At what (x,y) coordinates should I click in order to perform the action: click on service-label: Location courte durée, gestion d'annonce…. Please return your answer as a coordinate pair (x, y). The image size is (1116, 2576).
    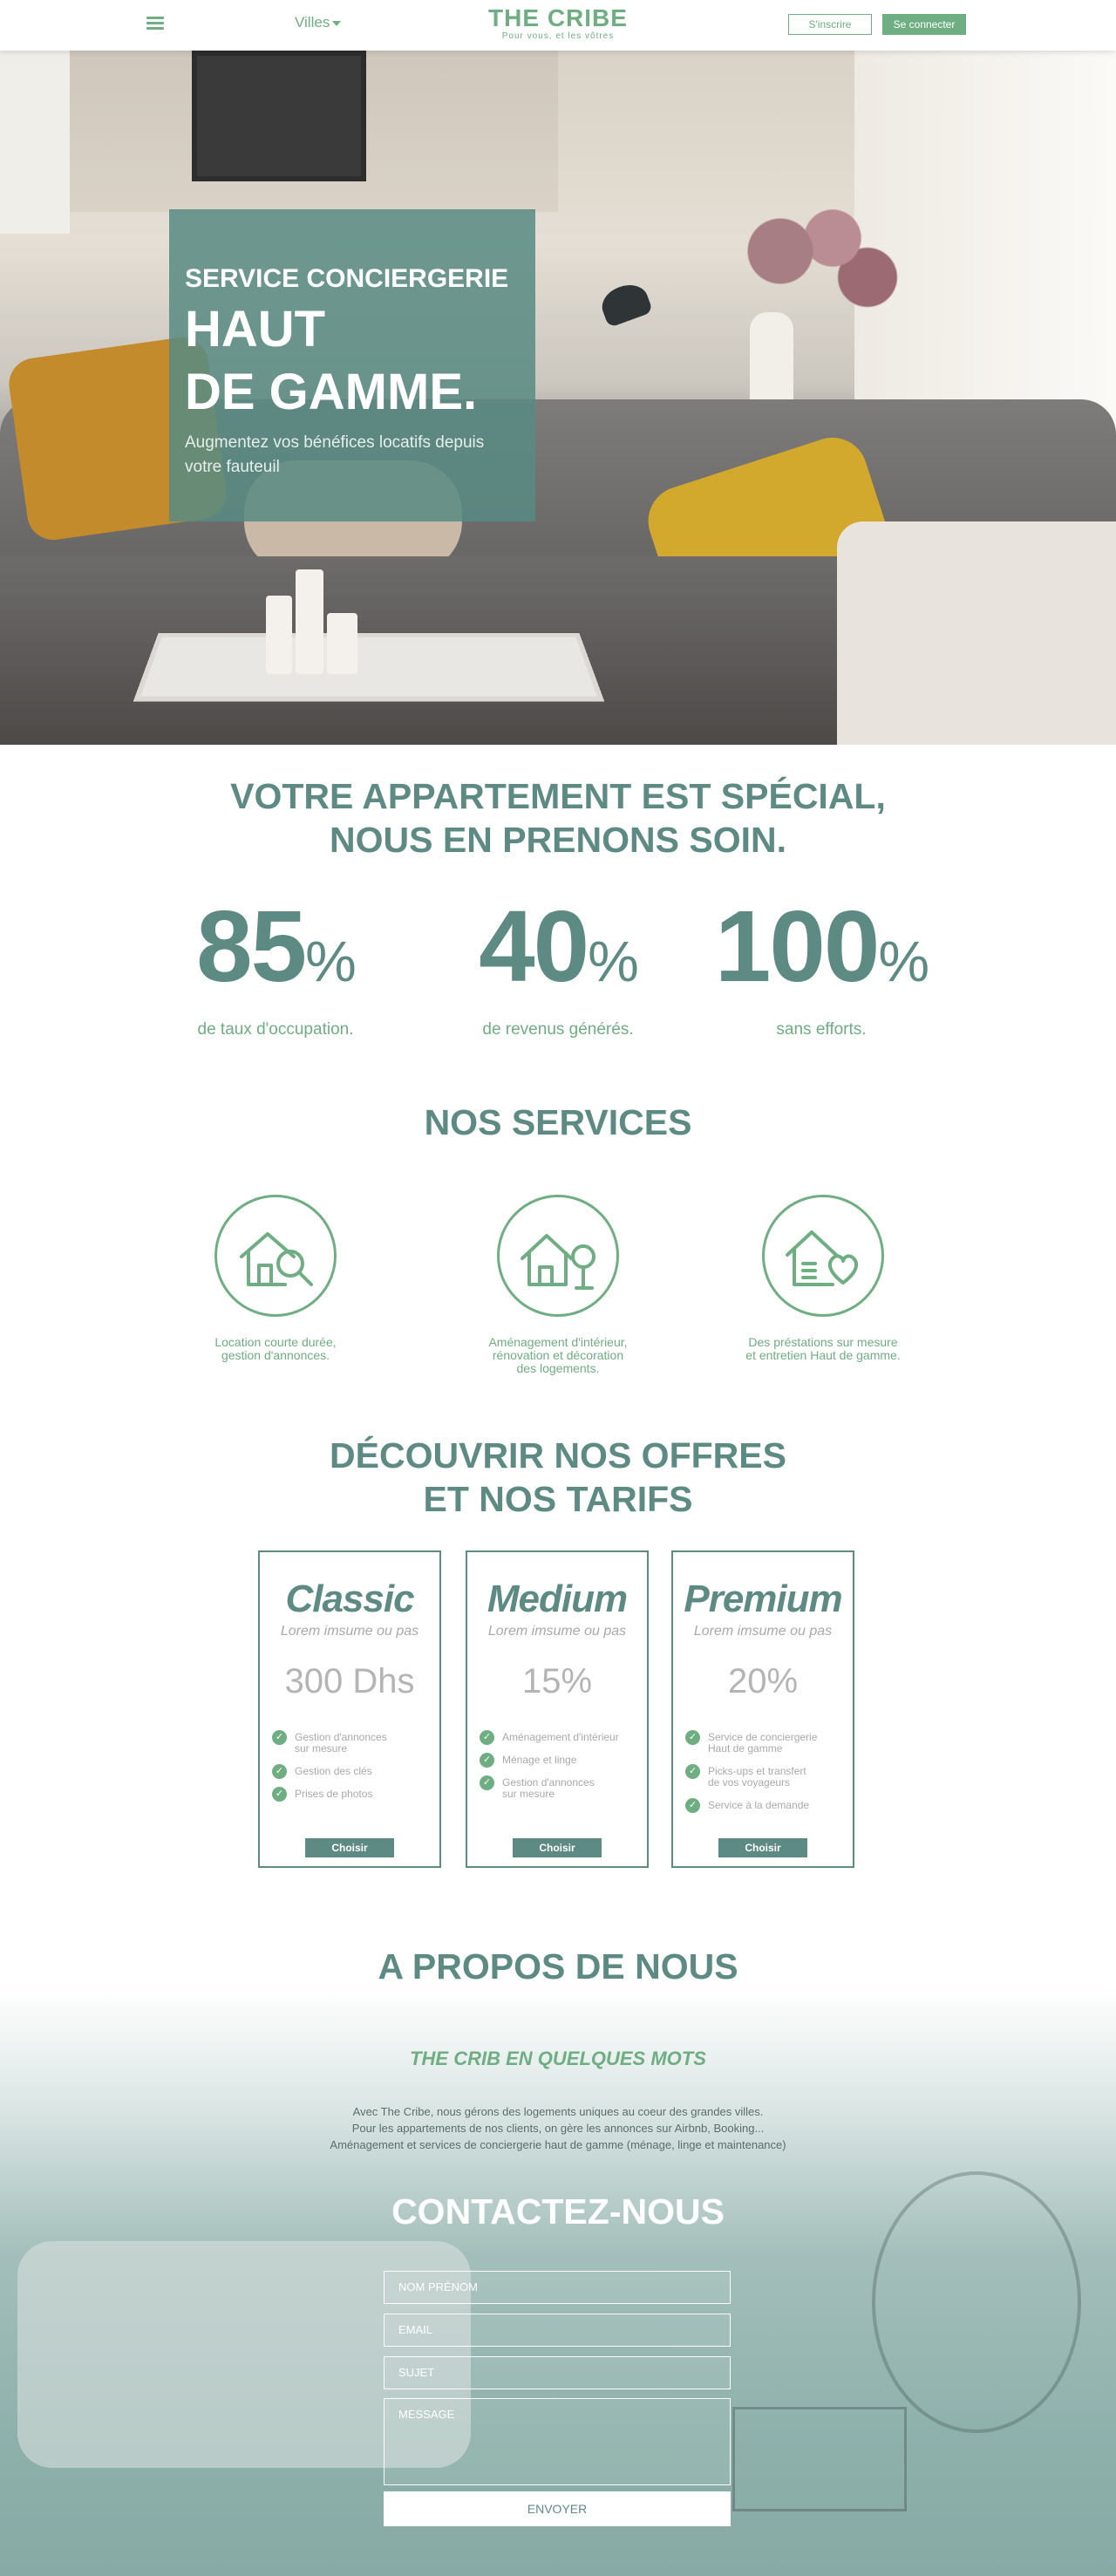
    Looking at the image, I should click on (275, 1349).